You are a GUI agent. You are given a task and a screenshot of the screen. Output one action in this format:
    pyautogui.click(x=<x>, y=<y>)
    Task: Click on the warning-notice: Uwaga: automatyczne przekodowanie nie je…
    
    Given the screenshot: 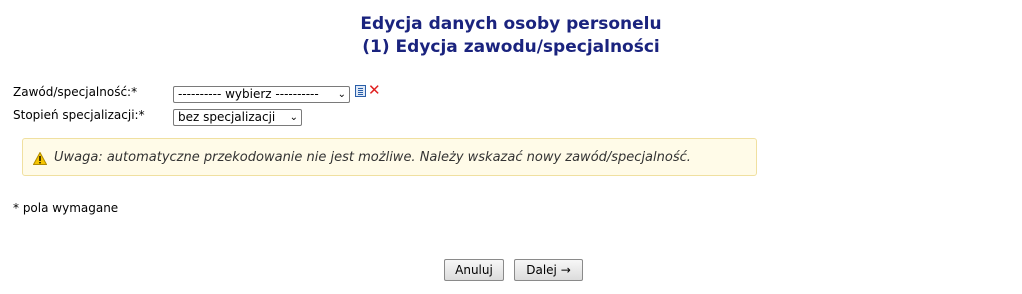 What is the action you would take?
    pyautogui.click(x=389, y=157)
    